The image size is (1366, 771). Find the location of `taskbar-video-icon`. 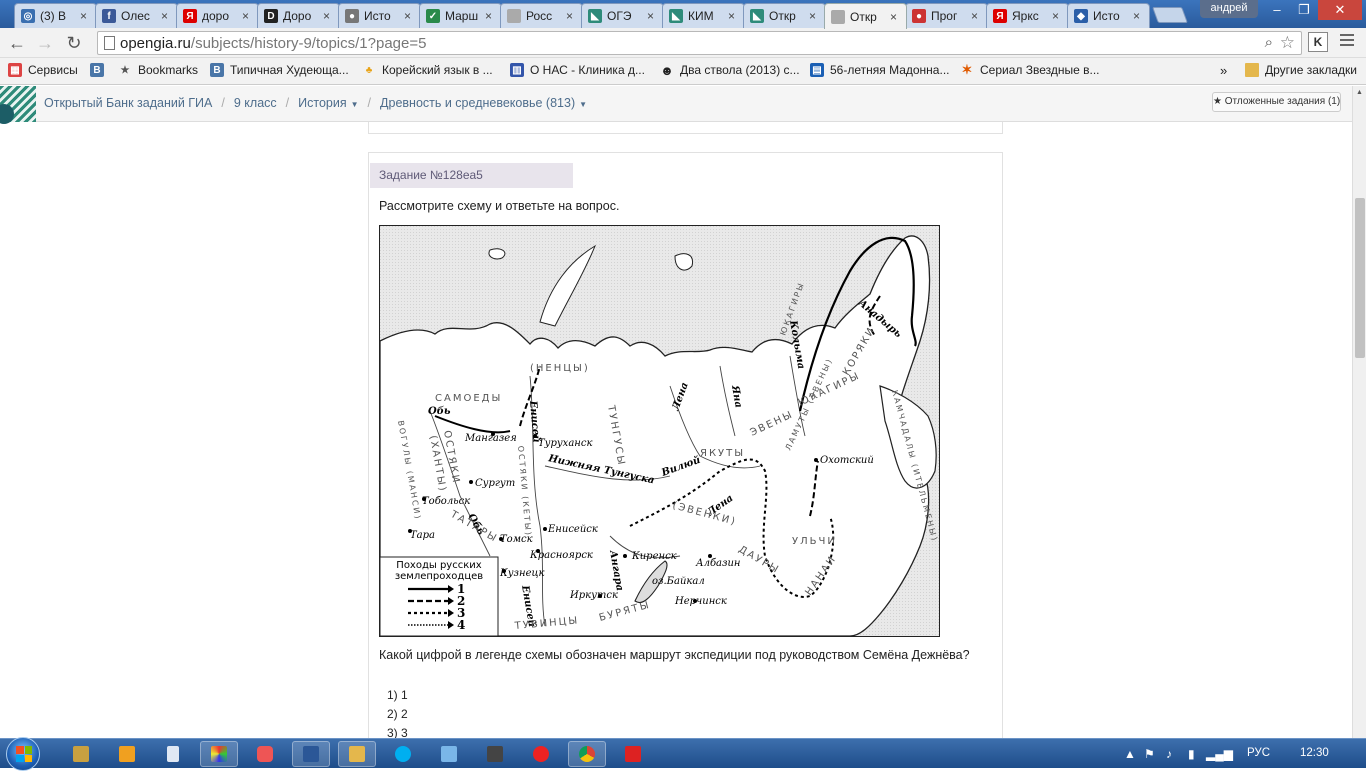

taskbar-video-icon is located at coordinates (495, 754).